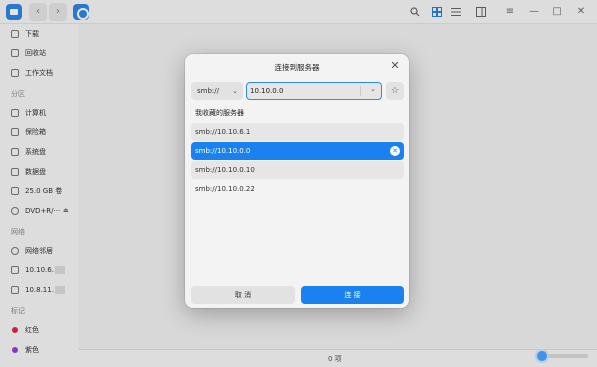 Image resolution: width=597 pixels, height=367 pixels. What do you see at coordinates (243, 295) in the screenshot?
I see `cancel-button: 取 消` at bounding box center [243, 295].